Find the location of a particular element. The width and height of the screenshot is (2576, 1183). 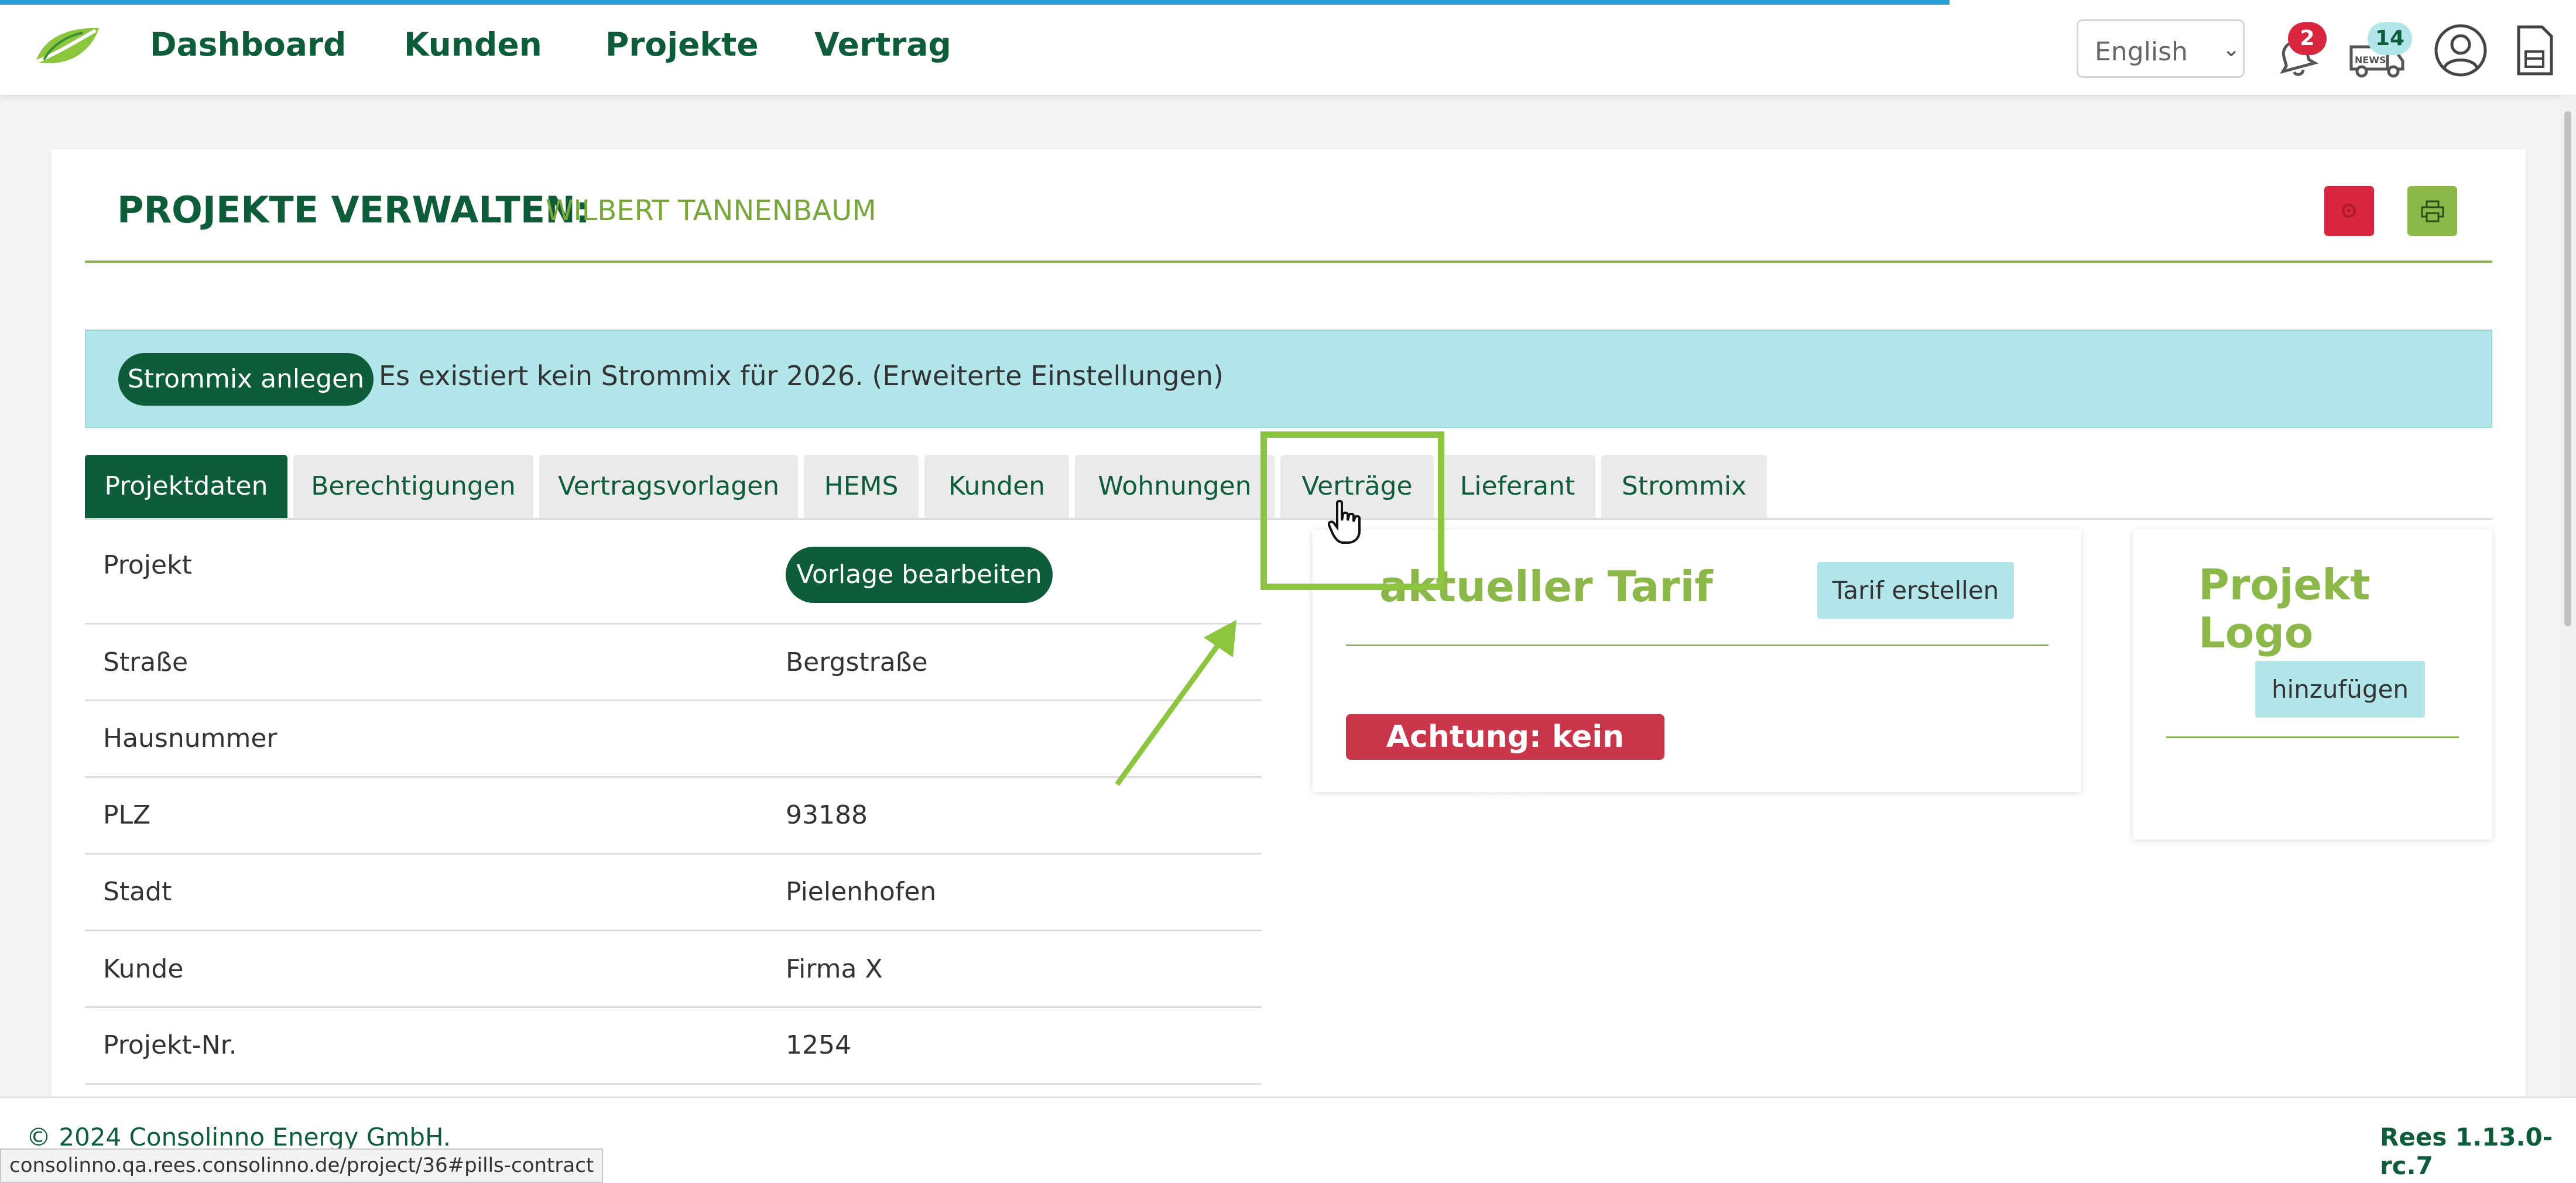

tab-projektdaten: Projektdaten is located at coordinates (186, 487).